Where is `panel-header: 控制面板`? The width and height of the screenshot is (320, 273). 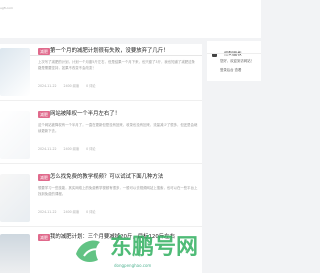 panel-header: 控制面板 is located at coordinates (227, 50).